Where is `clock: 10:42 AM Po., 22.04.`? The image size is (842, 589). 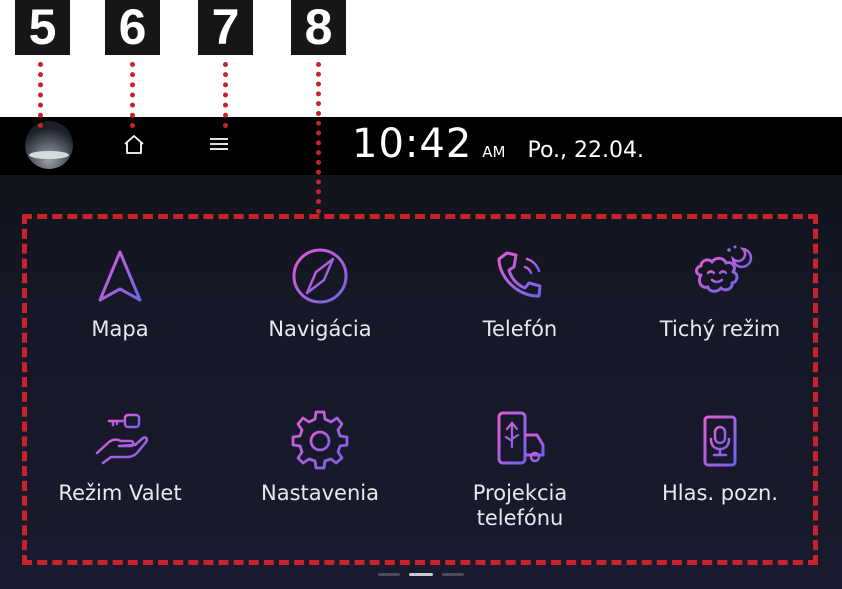
clock: 10:42 AM Po., 22.04. is located at coordinates (498, 146).